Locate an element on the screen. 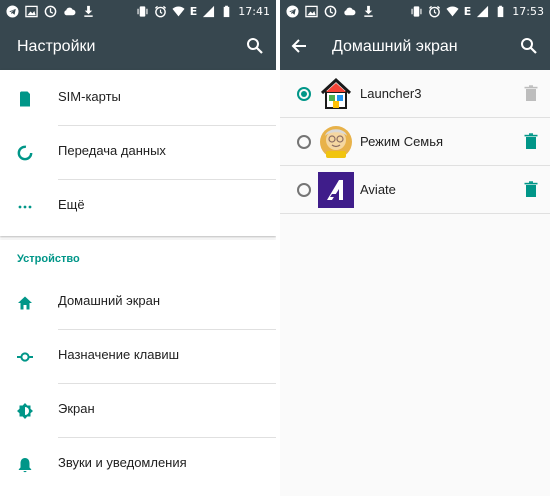 This screenshot has width=550, height=496. settings-item-label: Экран is located at coordinates (76, 408).